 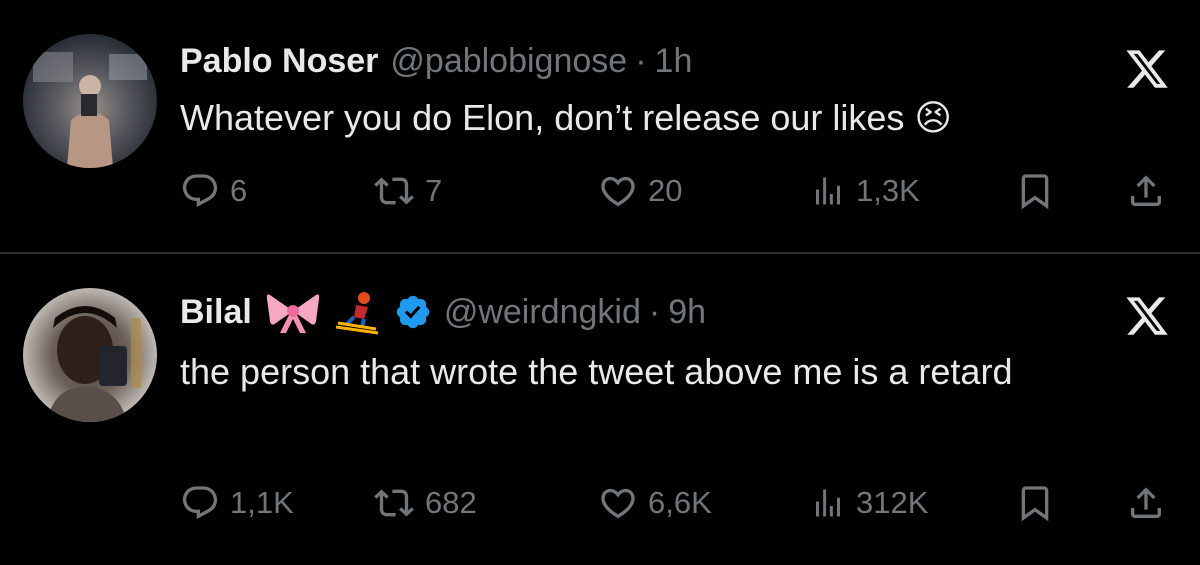 I want to click on views-count: 1,3K, so click(x=888, y=190).